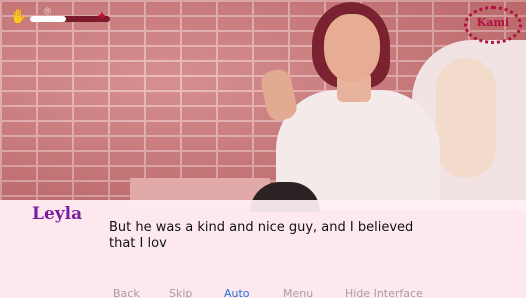 Image resolution: width=526 pixels, height=298 pixels. I want to click on kami-logo: Kami, so click(493, 25).